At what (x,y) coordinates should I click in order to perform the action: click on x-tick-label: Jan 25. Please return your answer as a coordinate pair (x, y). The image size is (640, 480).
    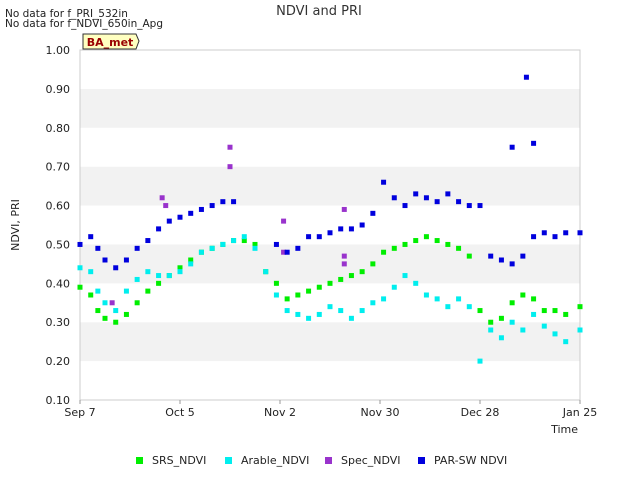
    Looking at the image, I should click on (579, 412).